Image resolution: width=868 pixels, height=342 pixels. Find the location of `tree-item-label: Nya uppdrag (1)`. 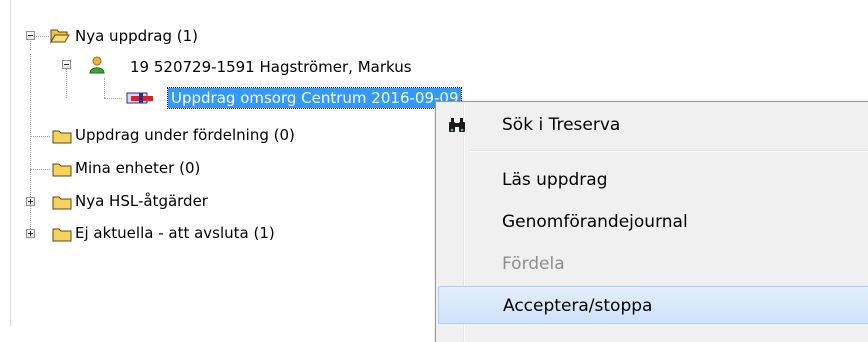

tree-item-label: Nya uppdrag (1) is located at coordinates (136, 36).